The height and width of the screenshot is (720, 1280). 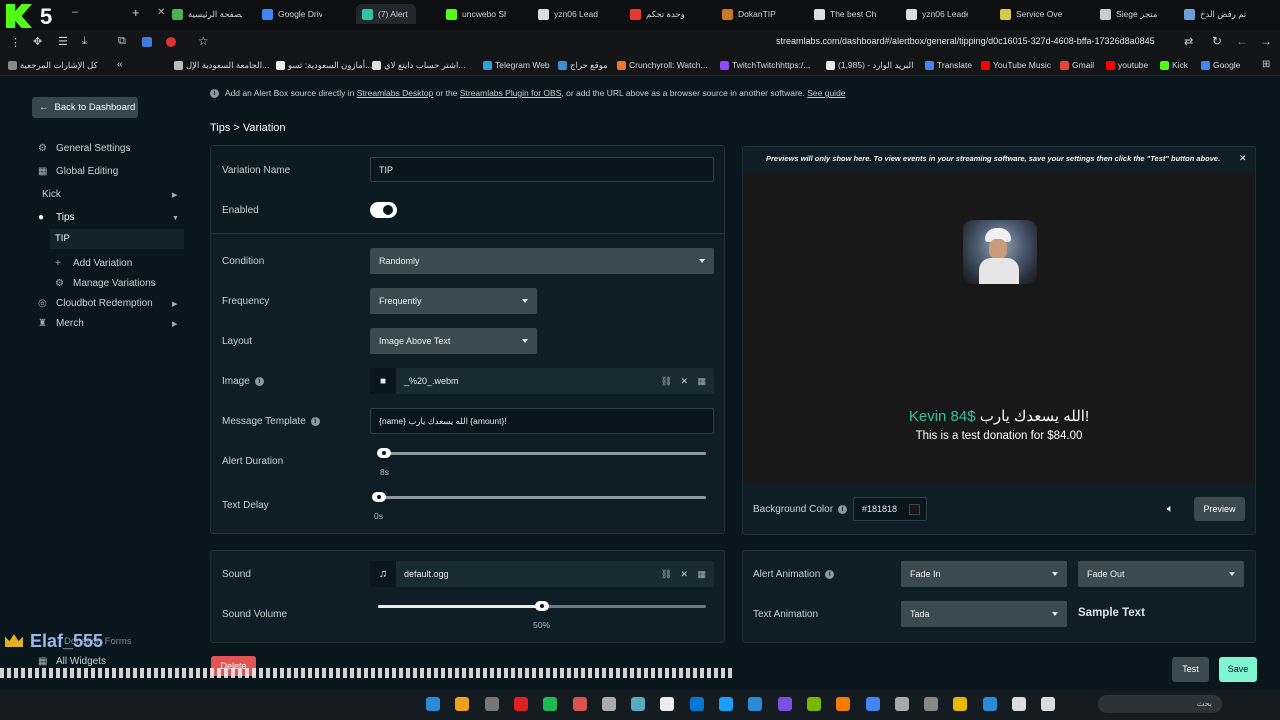 What do you see at coordinates (948, 65) in the screenshot?
I see `bookmark-item: Translate` at bounding box center [948, 65].